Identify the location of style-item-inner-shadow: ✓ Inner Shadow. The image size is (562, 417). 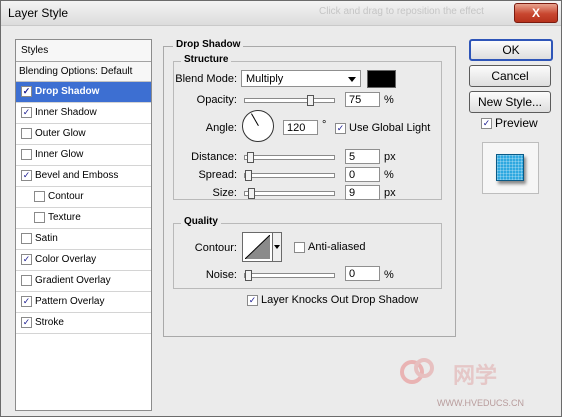
(83, 113).